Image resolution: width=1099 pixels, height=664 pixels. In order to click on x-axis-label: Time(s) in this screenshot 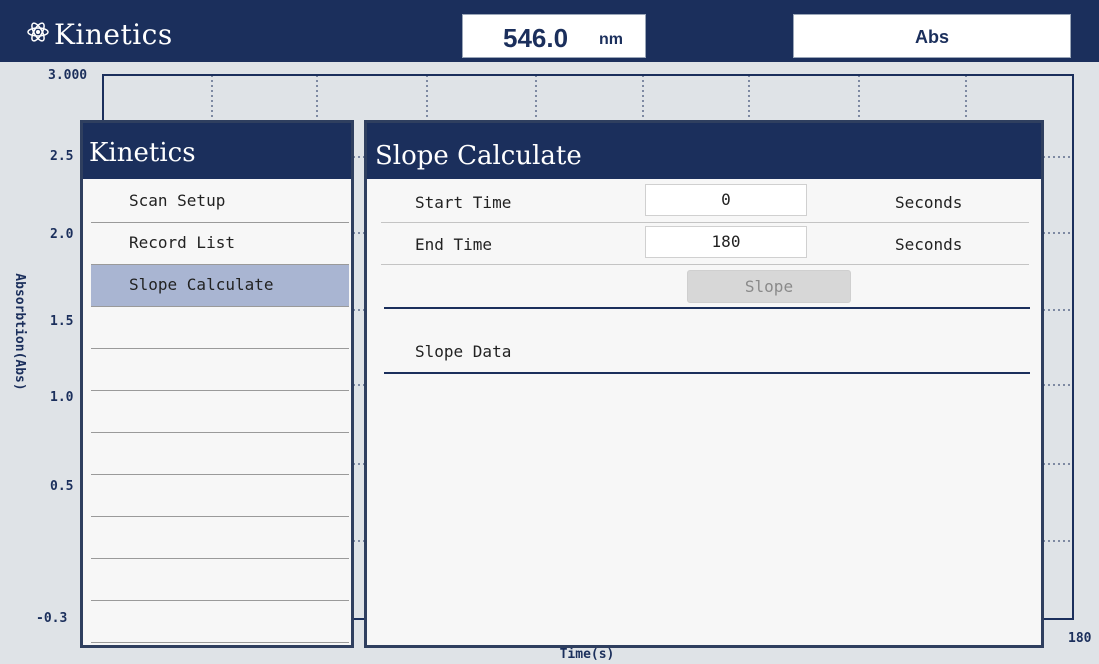, I will do `click(587, 654)`.